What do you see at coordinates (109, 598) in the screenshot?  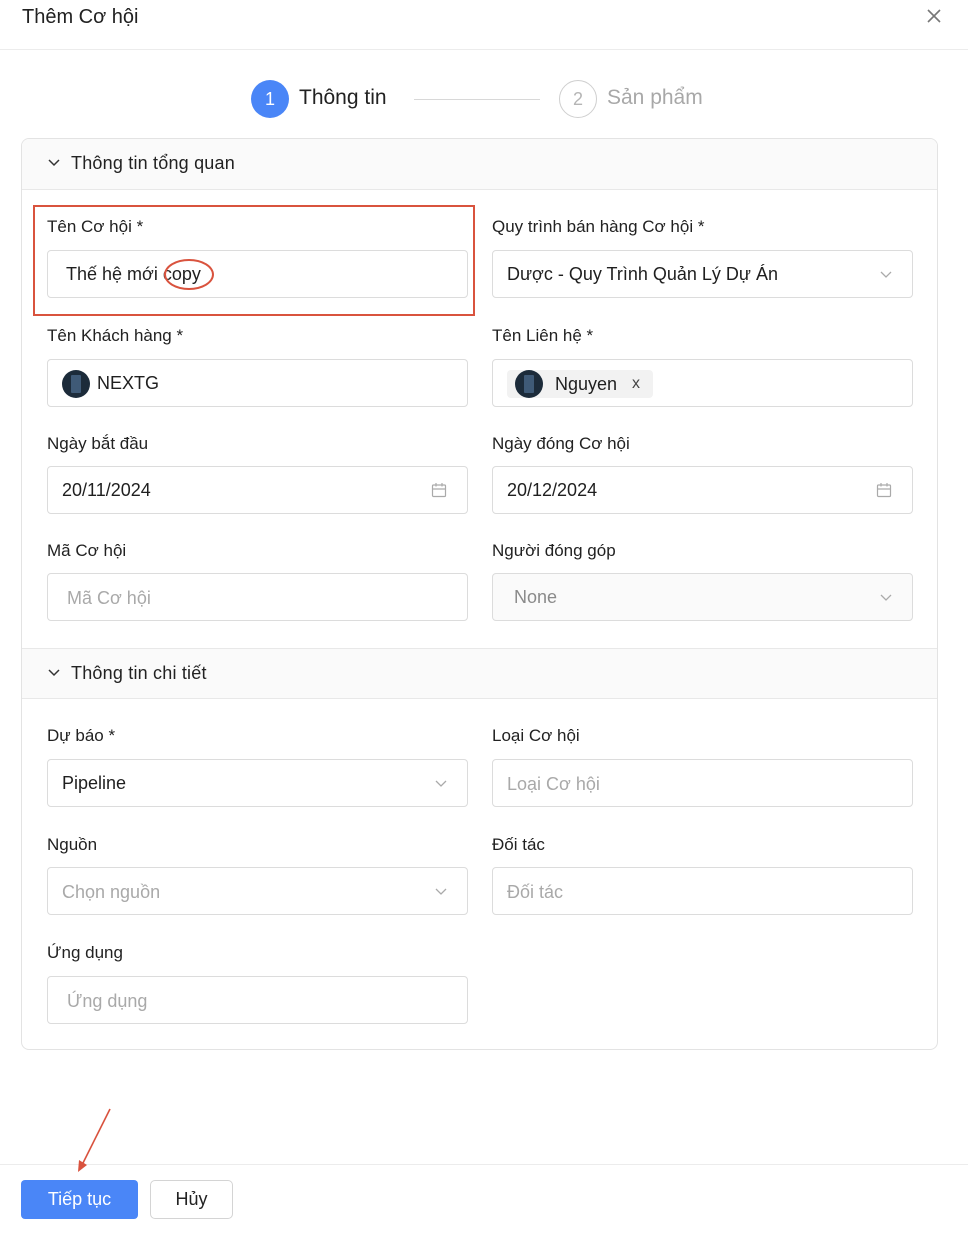 I see `opportunity-code-placeholder: Mã Cơ hội` at bounding box center [109, 598].